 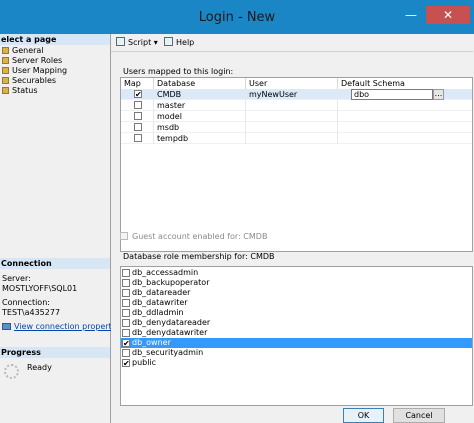 I want to click on role-item: db_datawriter, so click(x=296, y=303).